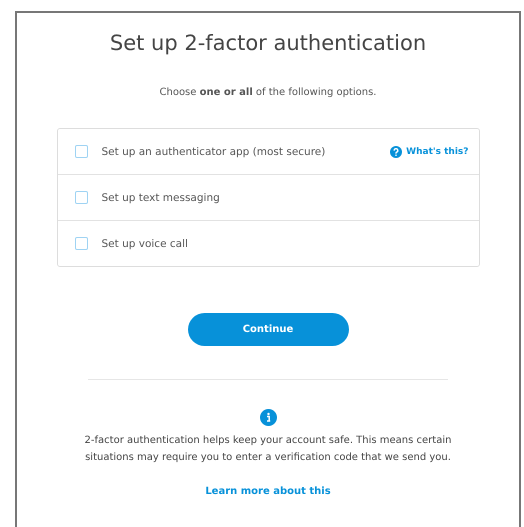 The image size is (524, 527). Describe the element at coordinates (396, 152) in the screenshot. I see `help-icon` at that location.